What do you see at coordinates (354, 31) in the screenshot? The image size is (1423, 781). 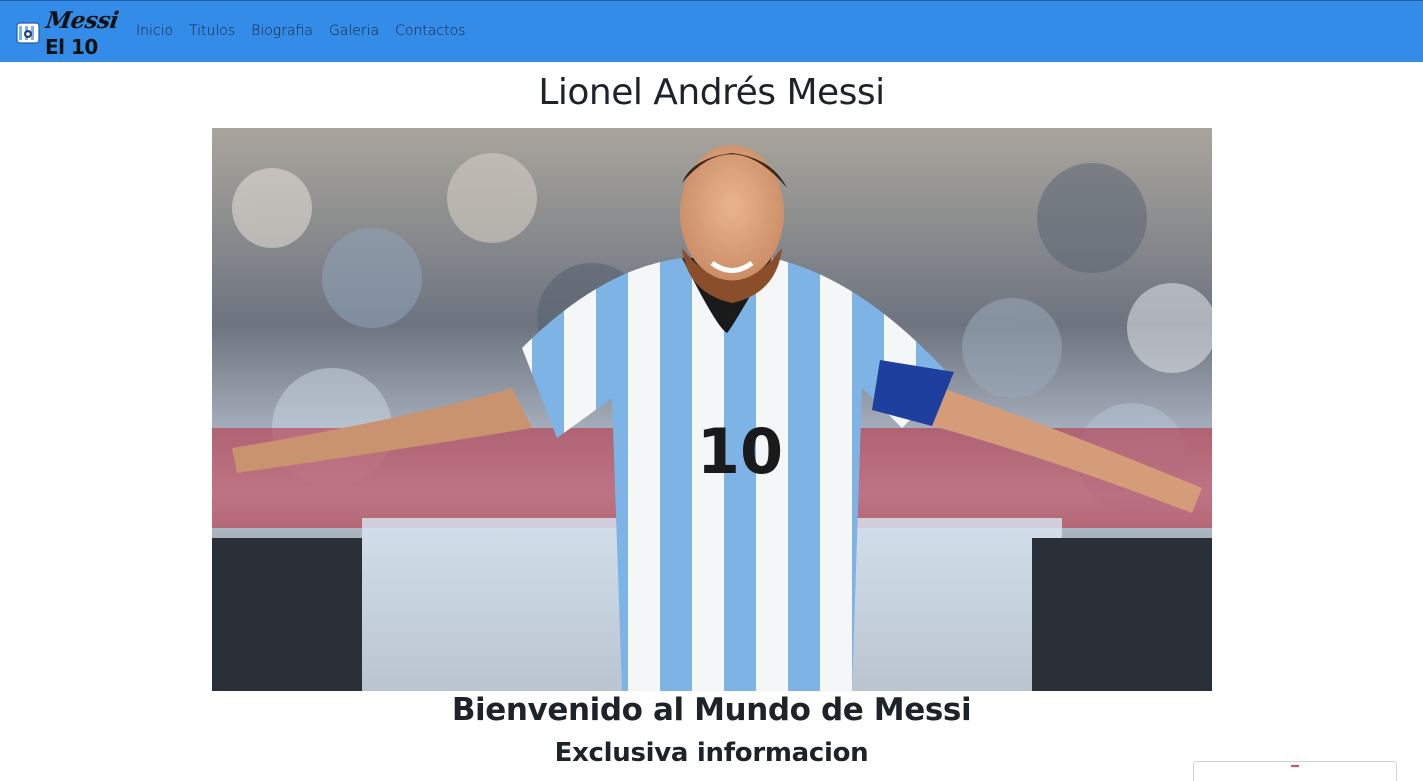 I see `nav-link-galeria: Galeria` at bounding box center [354, 31].